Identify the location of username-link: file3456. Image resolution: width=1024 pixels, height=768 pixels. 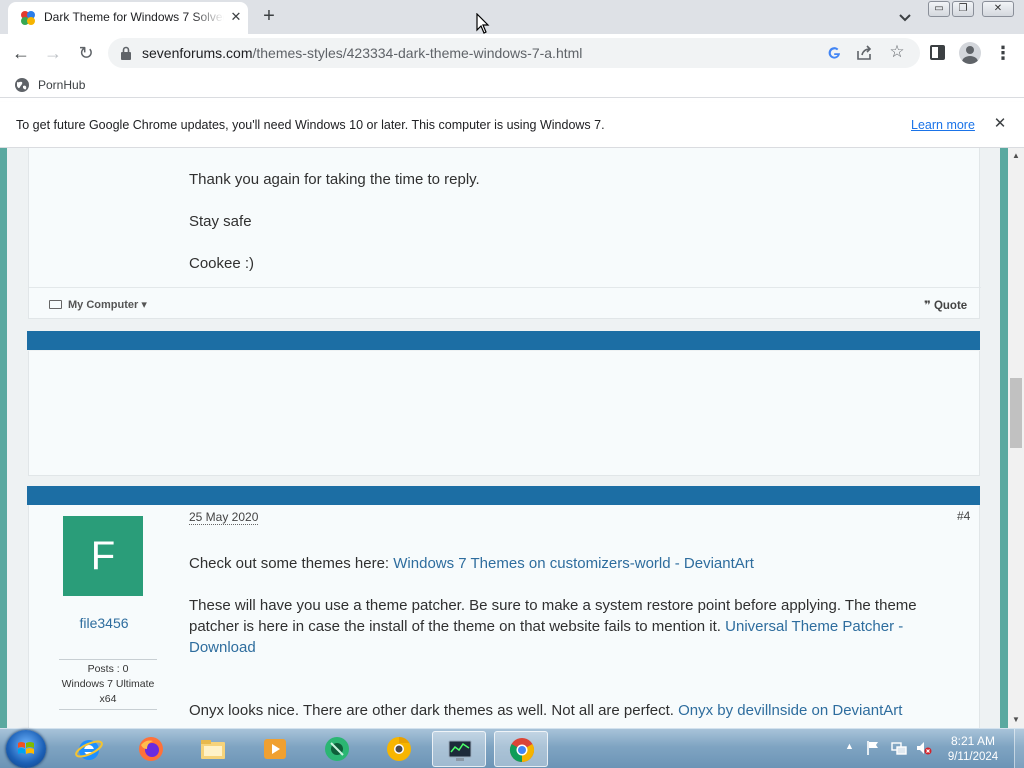
(104, 623).